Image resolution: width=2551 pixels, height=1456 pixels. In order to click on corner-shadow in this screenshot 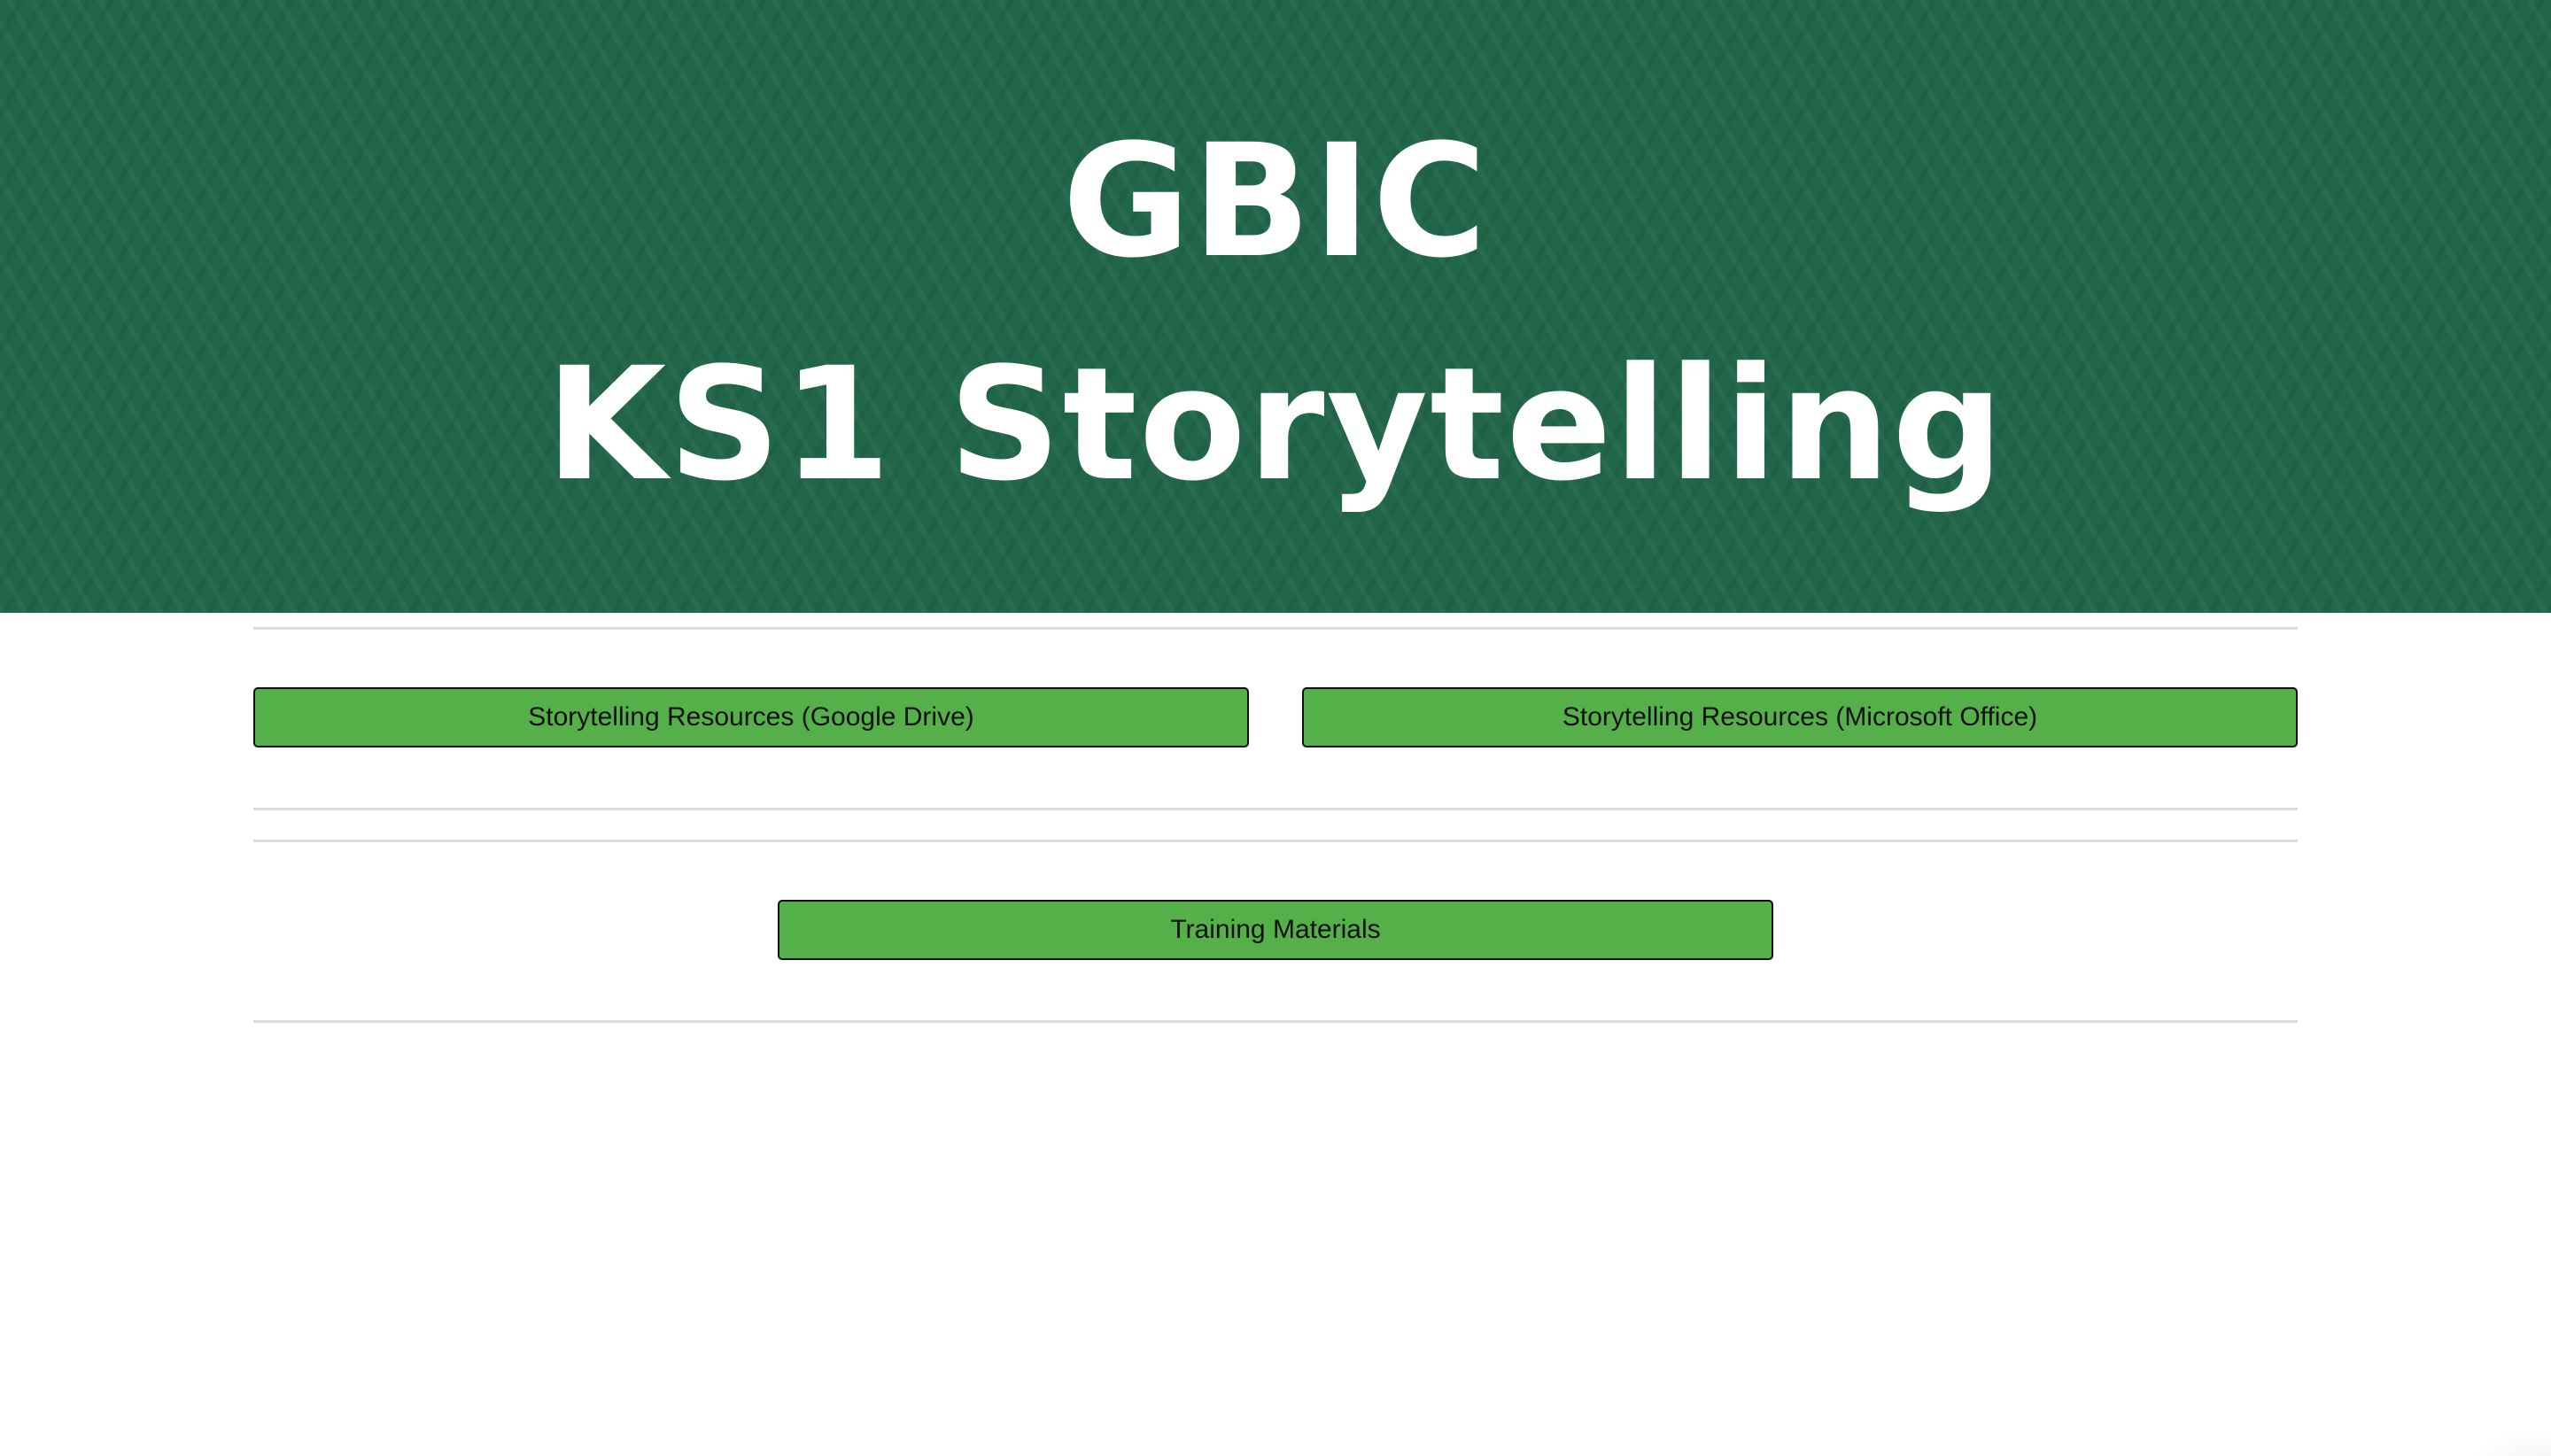, I will do `click(2511, 1442)`.